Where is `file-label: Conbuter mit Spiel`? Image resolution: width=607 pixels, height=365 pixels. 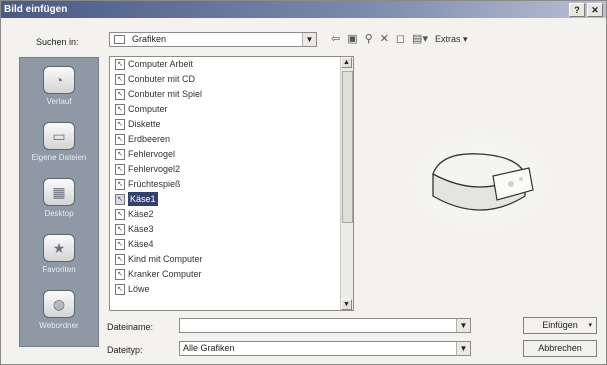 file-label: Conbuter mit Spiel is located at coordinates (165, 94).